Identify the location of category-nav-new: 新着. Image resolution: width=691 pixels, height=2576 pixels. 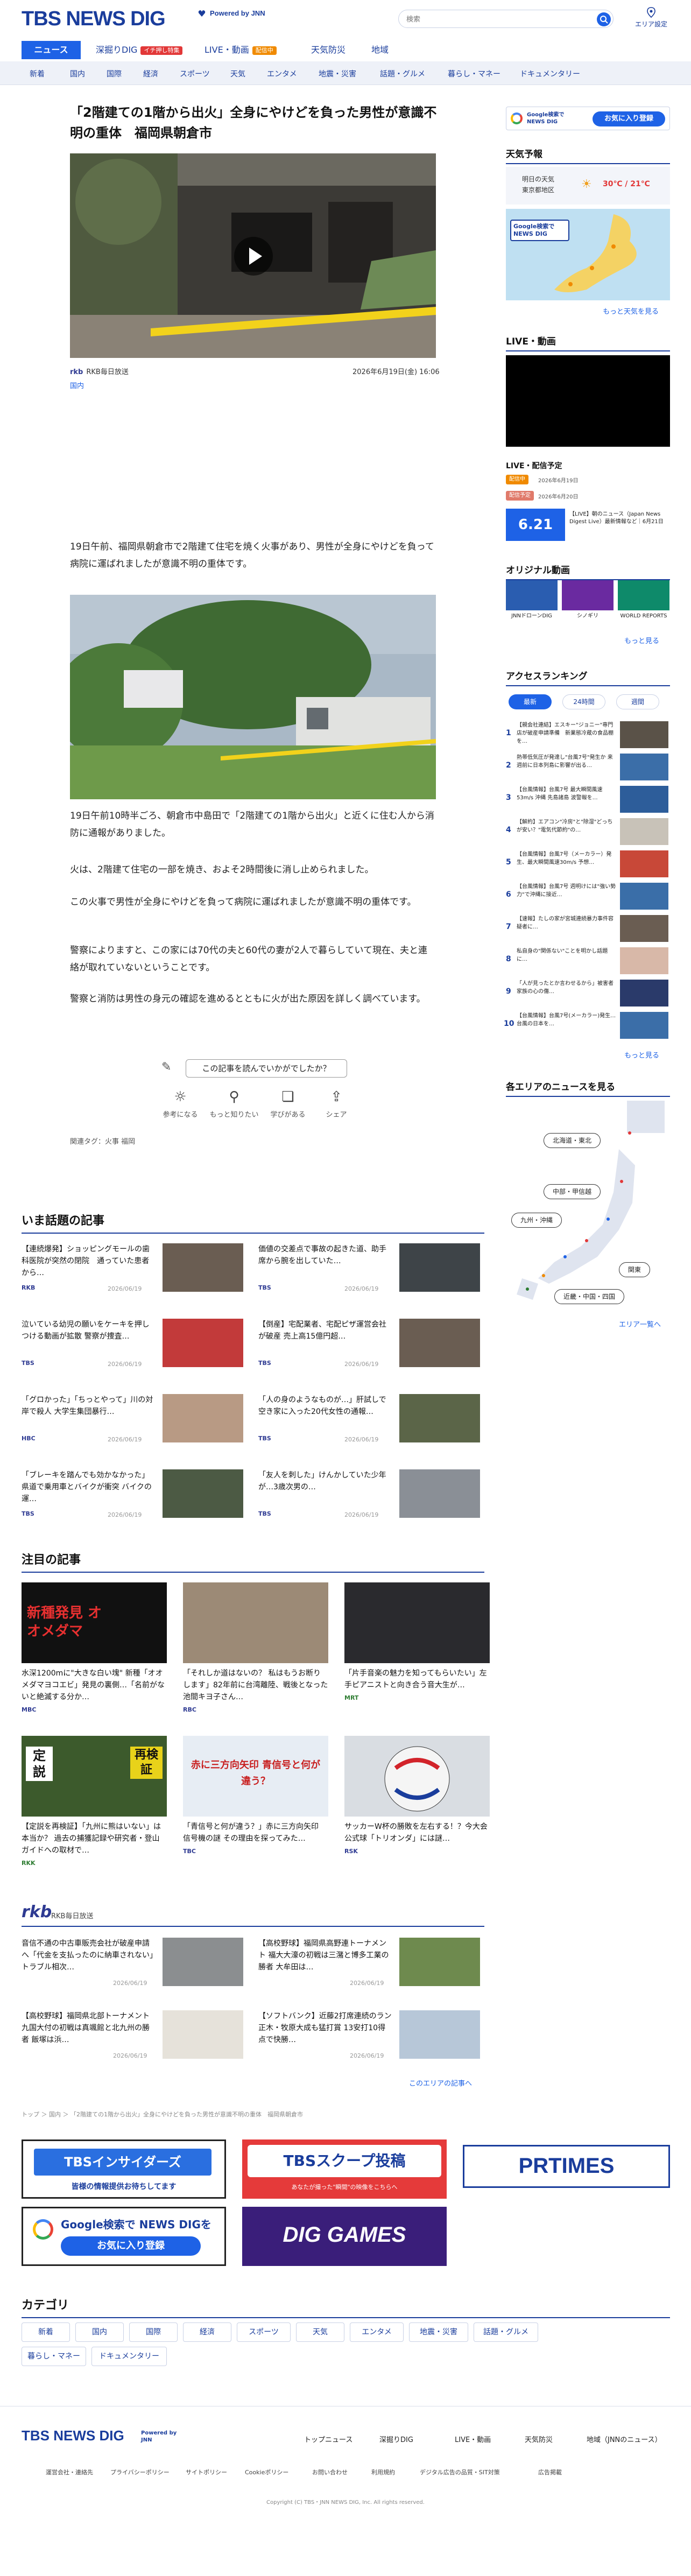
(37, 74).